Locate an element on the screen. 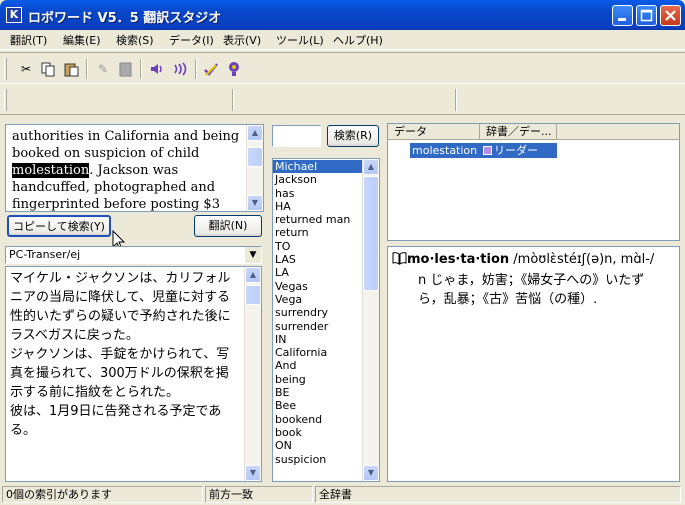  list-item: bookend is located at coordinates (318, 419).